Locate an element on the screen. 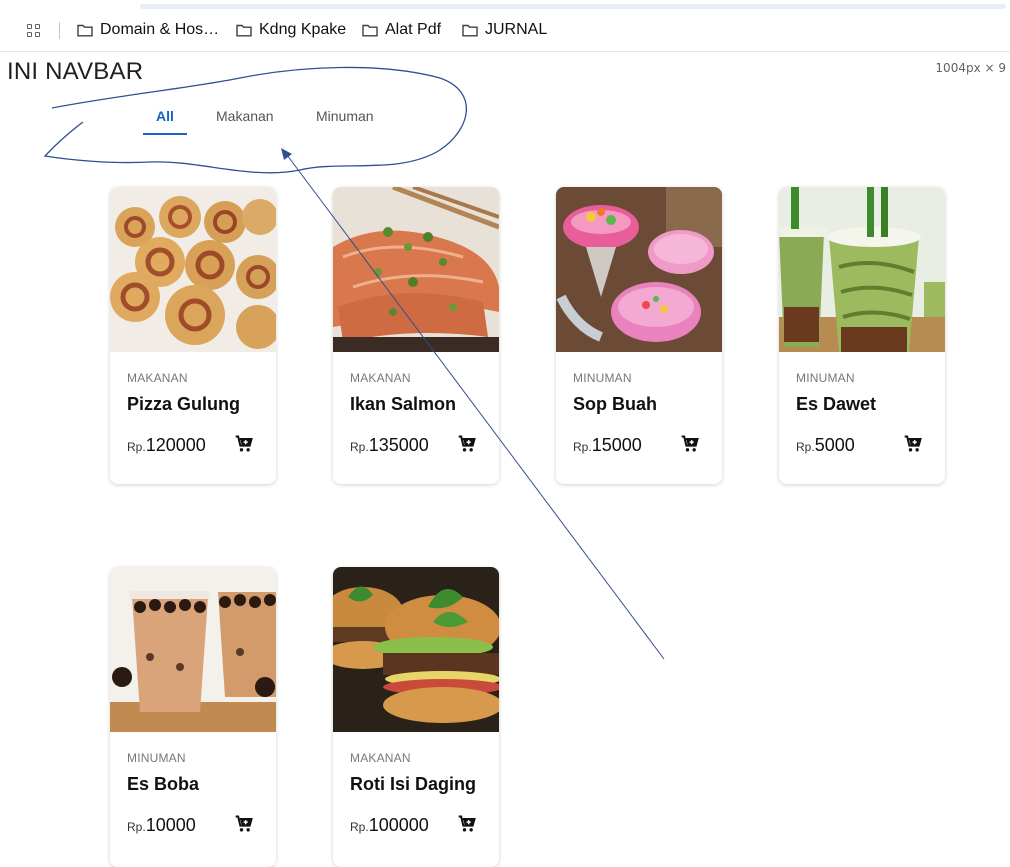  product-price: Rp.10000 is located at coordinates (161, 825).